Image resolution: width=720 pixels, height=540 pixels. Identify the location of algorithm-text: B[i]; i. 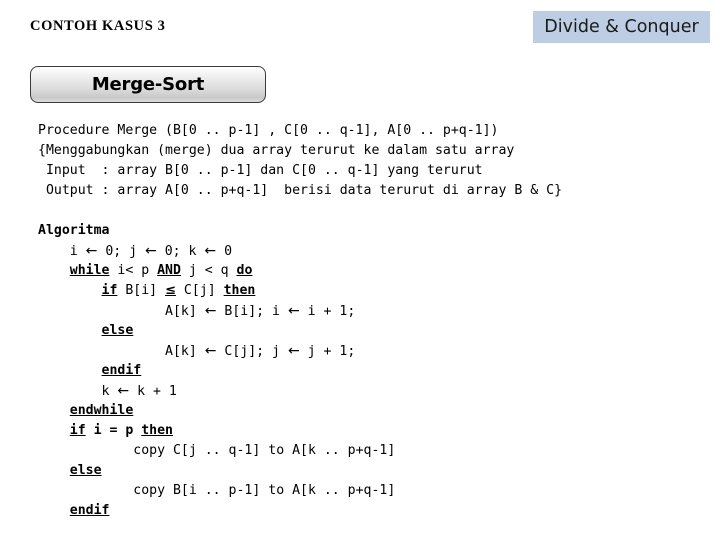
(252, 311).